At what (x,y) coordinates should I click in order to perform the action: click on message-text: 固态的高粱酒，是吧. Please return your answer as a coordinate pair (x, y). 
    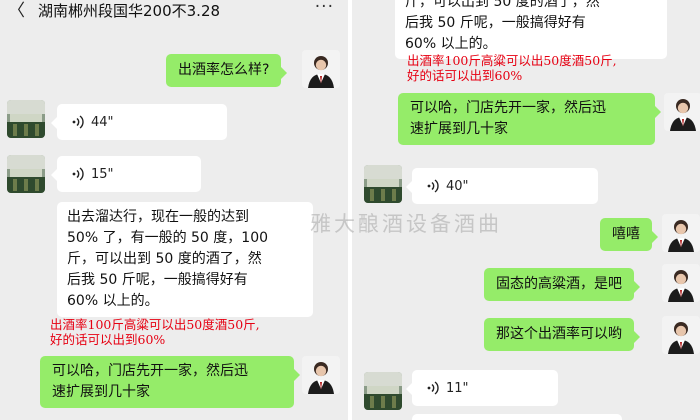
    Looking at the image, I should click on (559, 284).